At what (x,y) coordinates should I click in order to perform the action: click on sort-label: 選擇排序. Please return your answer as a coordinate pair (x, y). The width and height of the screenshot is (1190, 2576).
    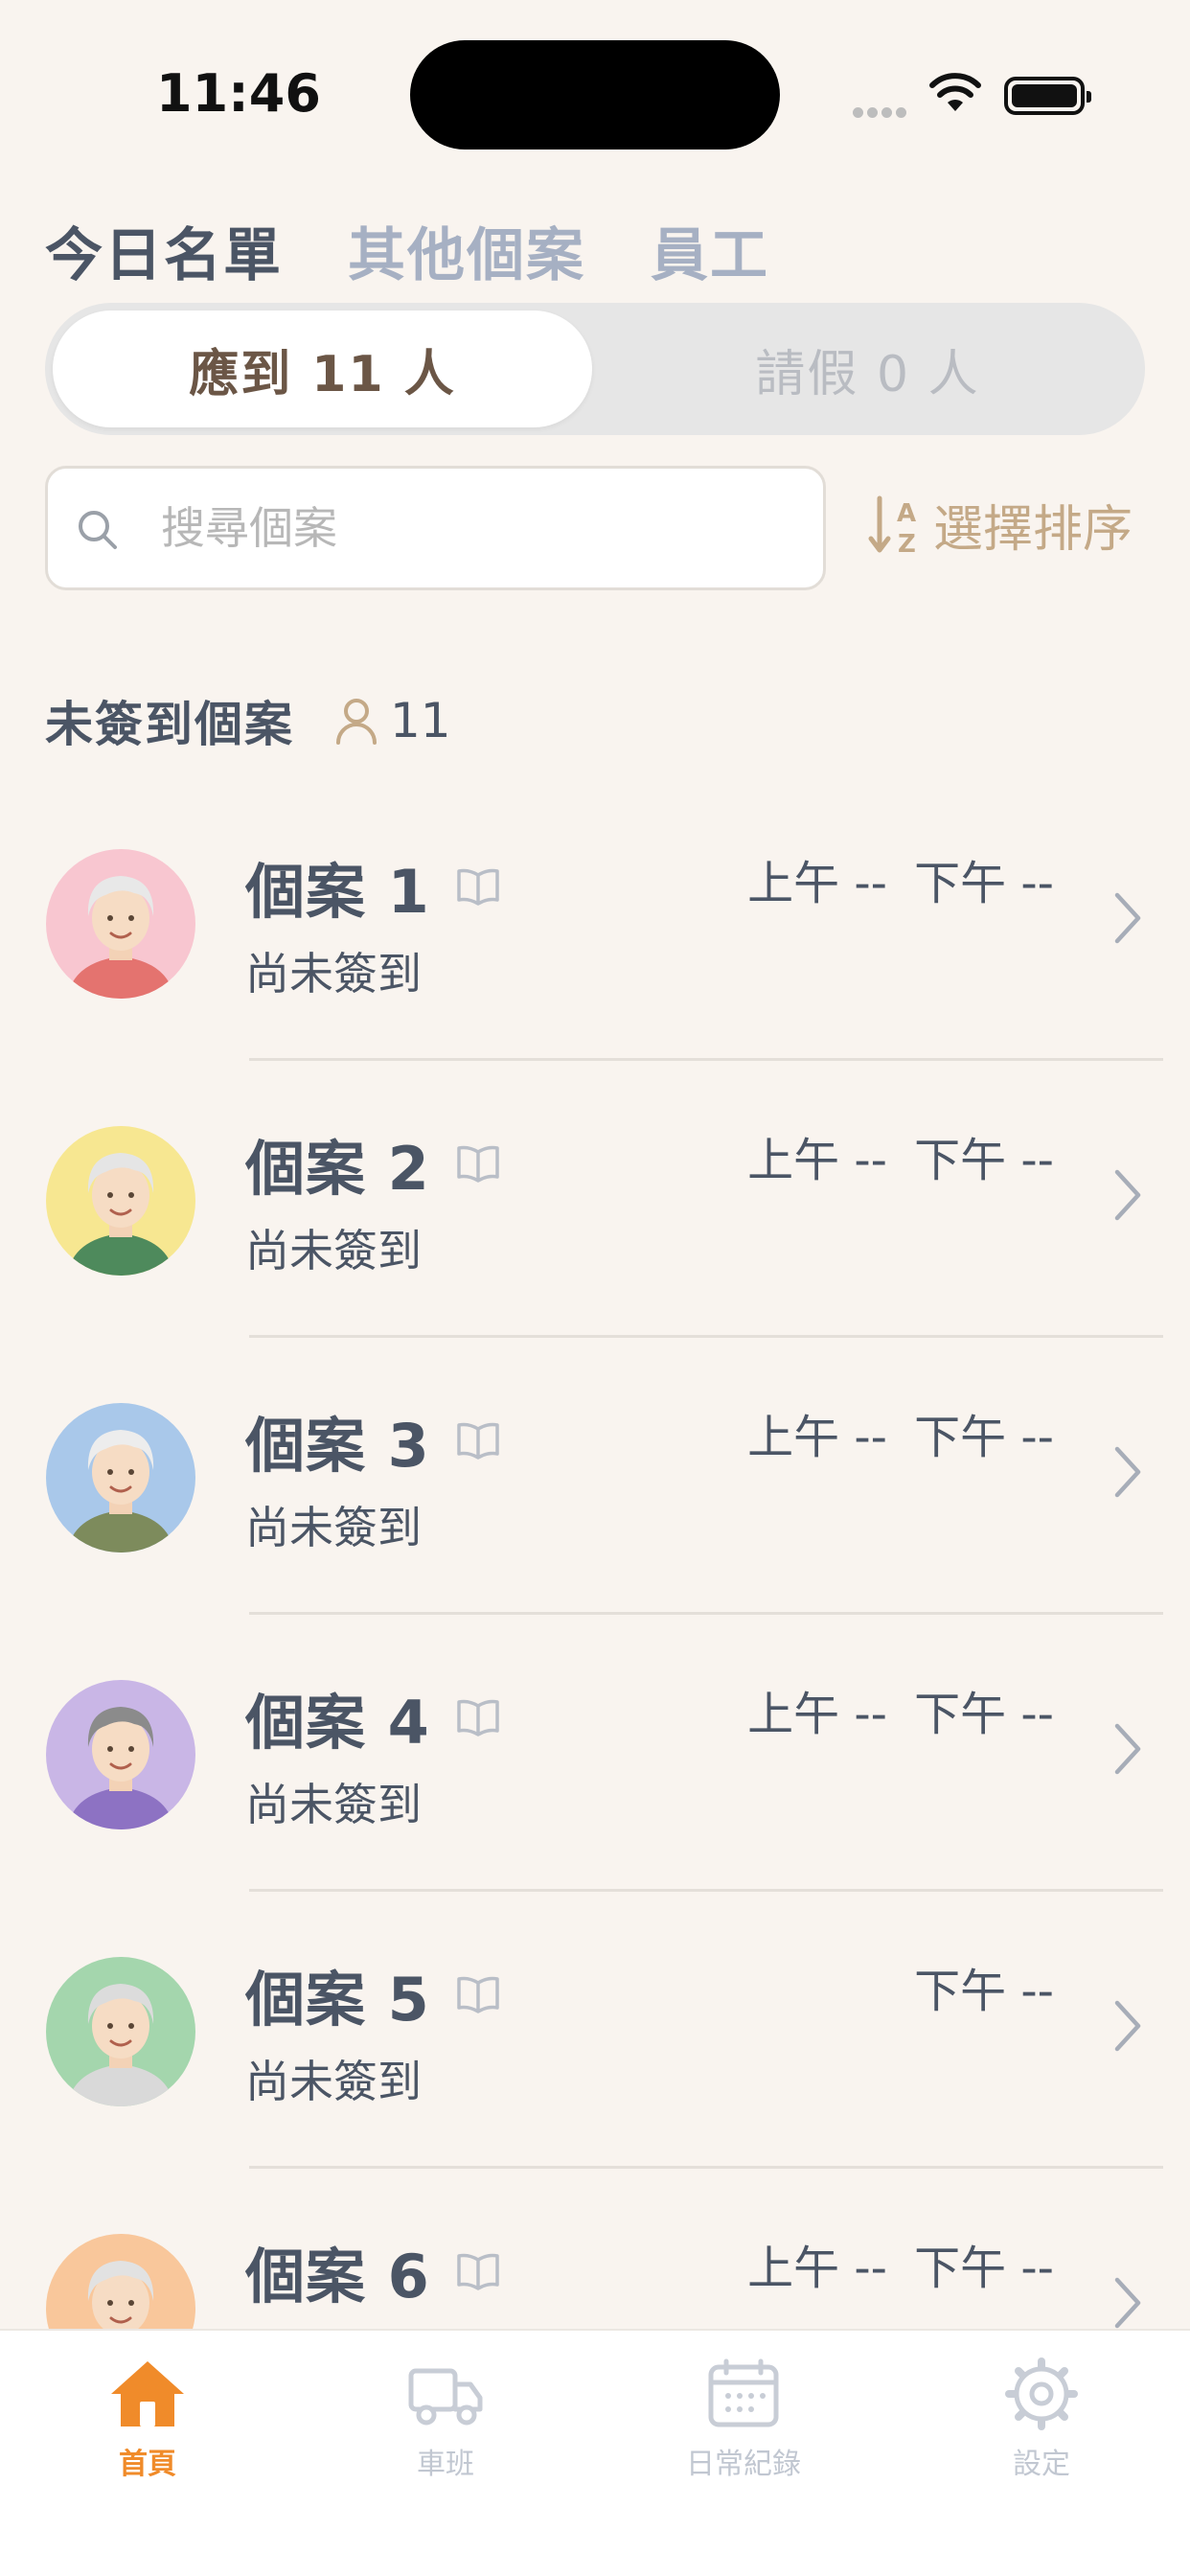
    Looking at the image, I should click on (1033, 530).